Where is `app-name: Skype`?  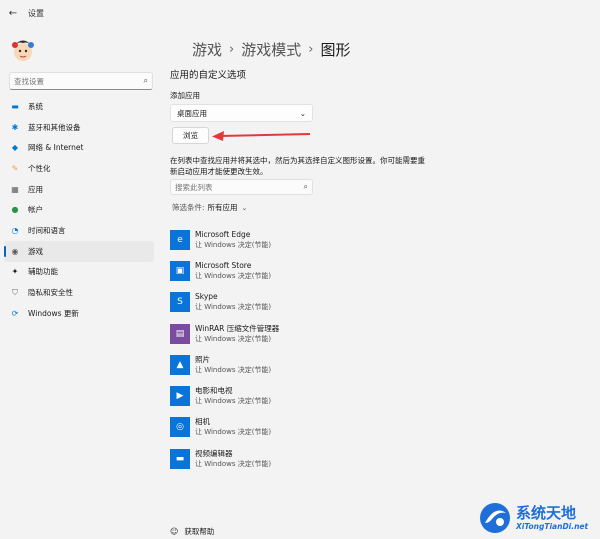
app-name: Skype is located at coordinates (206, 297).